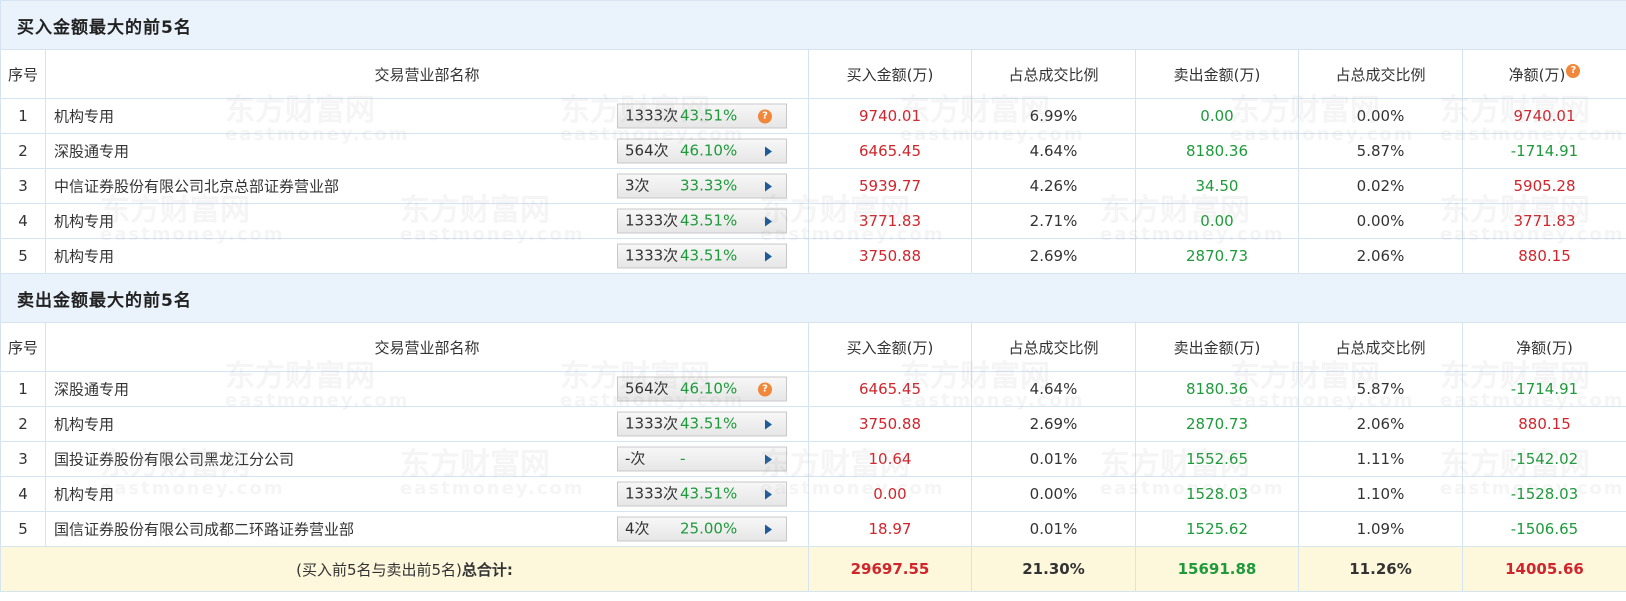 The height and width of the screenshot is (601, 1626). I want to click on broker-cell: 国信证券股份有限公司成都二环路证券营业部 4次 25.00%, so click(427, 529).